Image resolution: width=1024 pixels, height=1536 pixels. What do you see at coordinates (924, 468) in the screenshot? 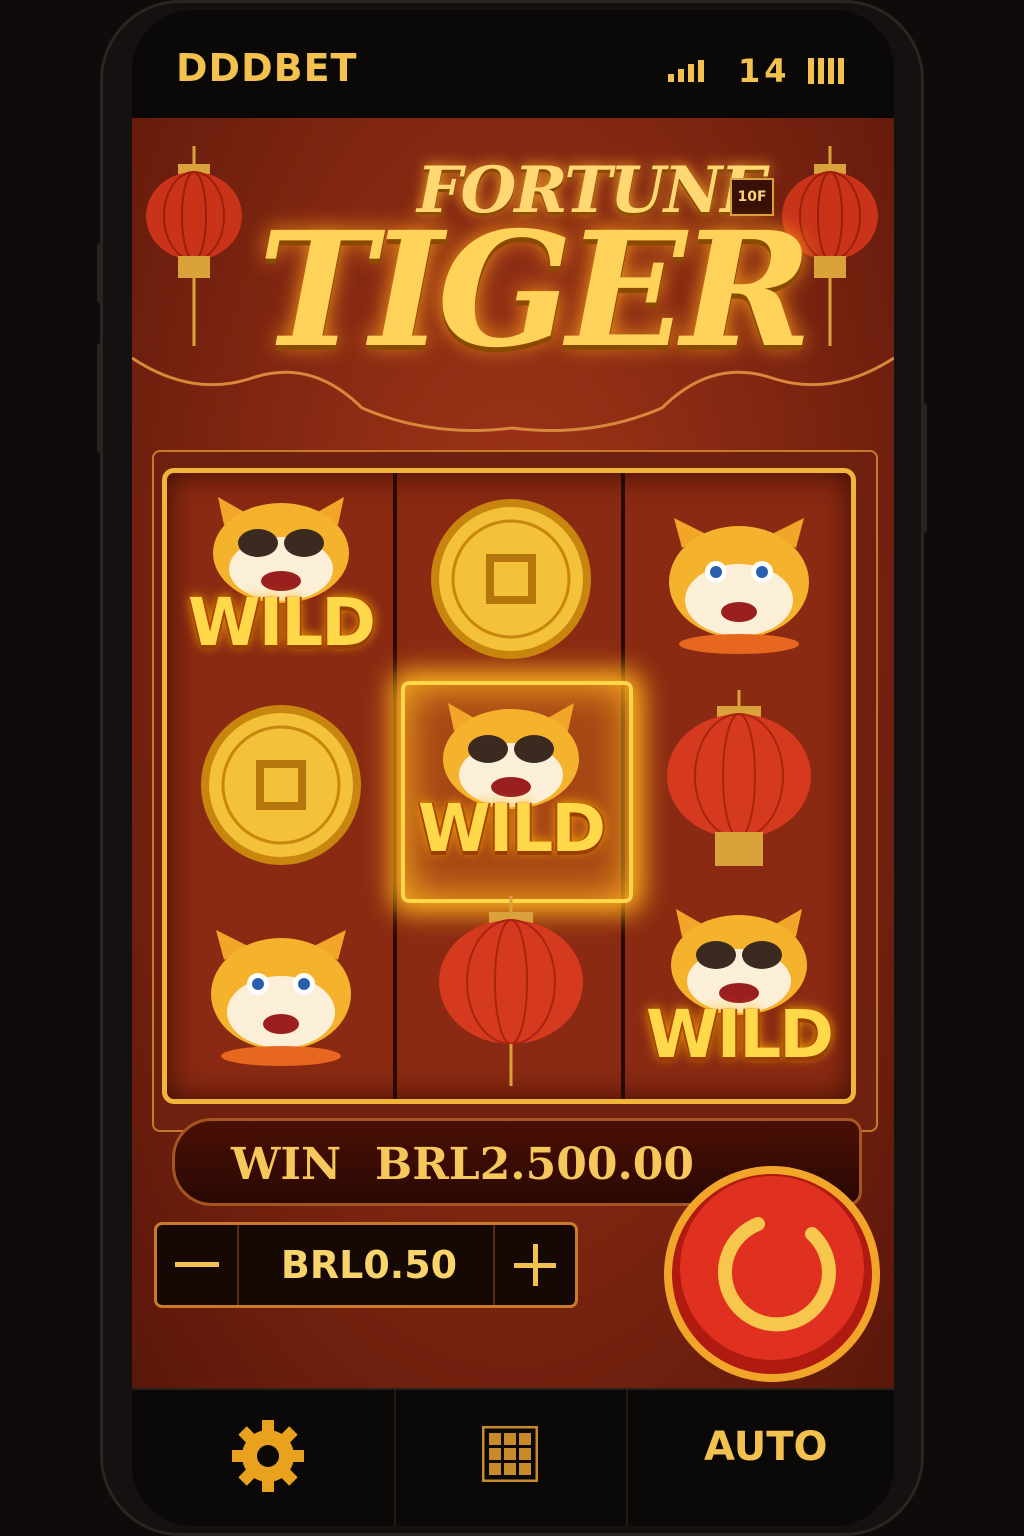
I see `power-button` at bounding box center [924, 468].